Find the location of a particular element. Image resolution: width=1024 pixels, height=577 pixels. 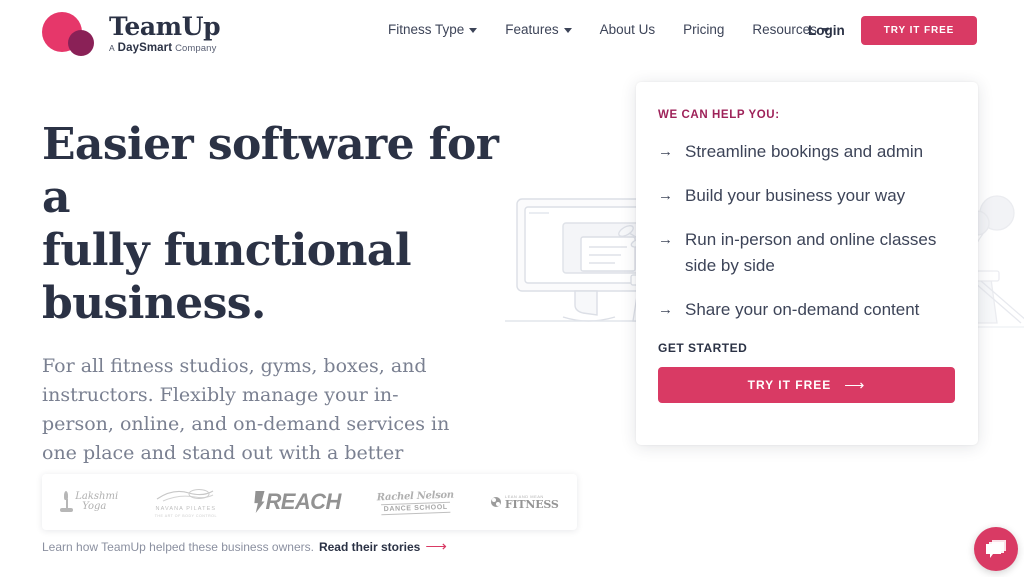

lamp-icon is located at coordinates (67, 502).